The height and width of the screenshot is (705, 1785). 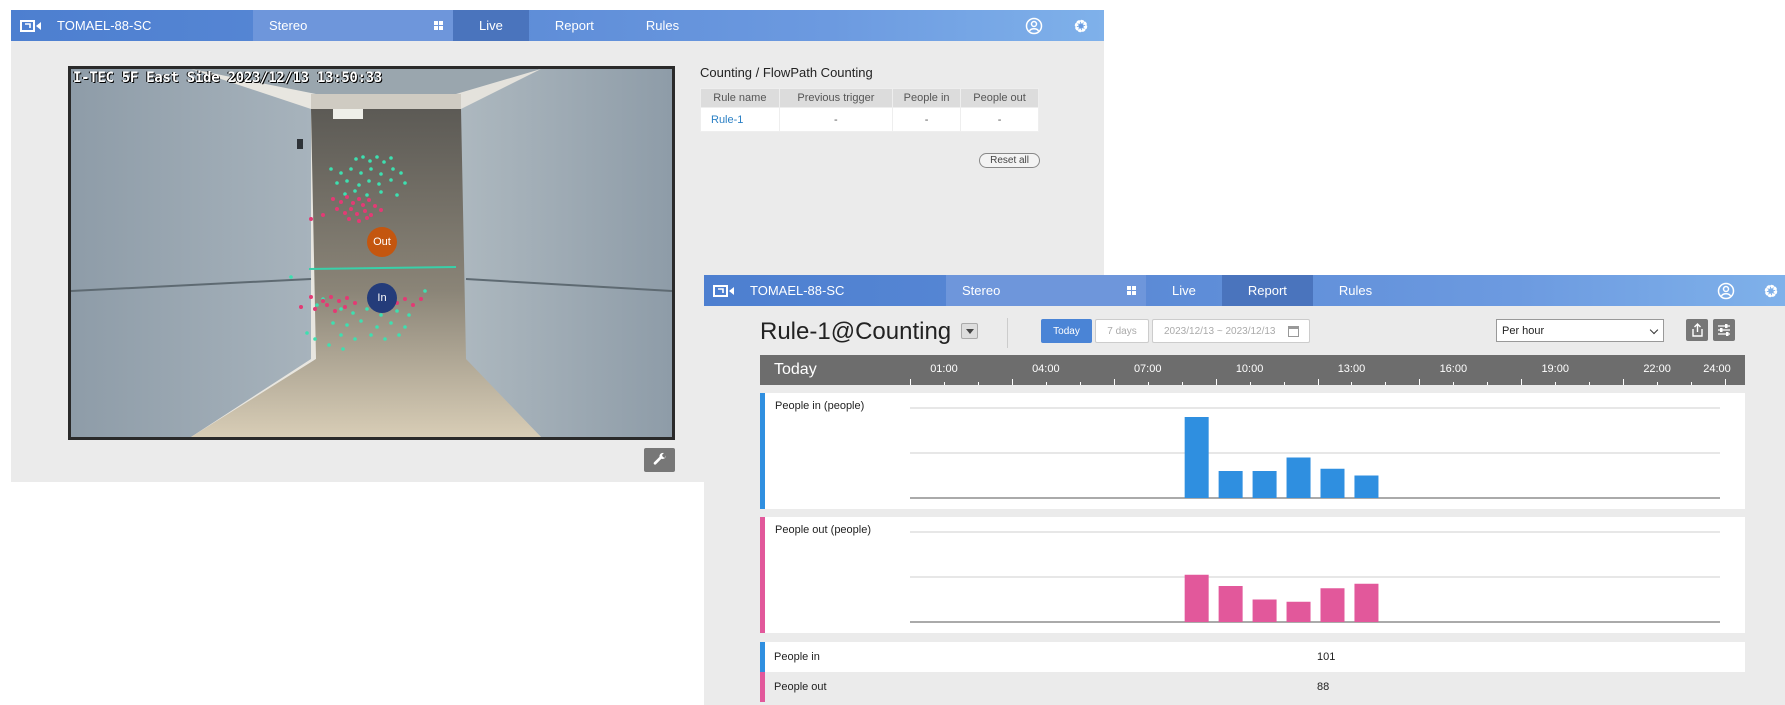 What do you see at coordinates (1252, 451) in the screenshot?
I see `people-in-chart-panel: People in (people)` at bounding box center [1252, 451].